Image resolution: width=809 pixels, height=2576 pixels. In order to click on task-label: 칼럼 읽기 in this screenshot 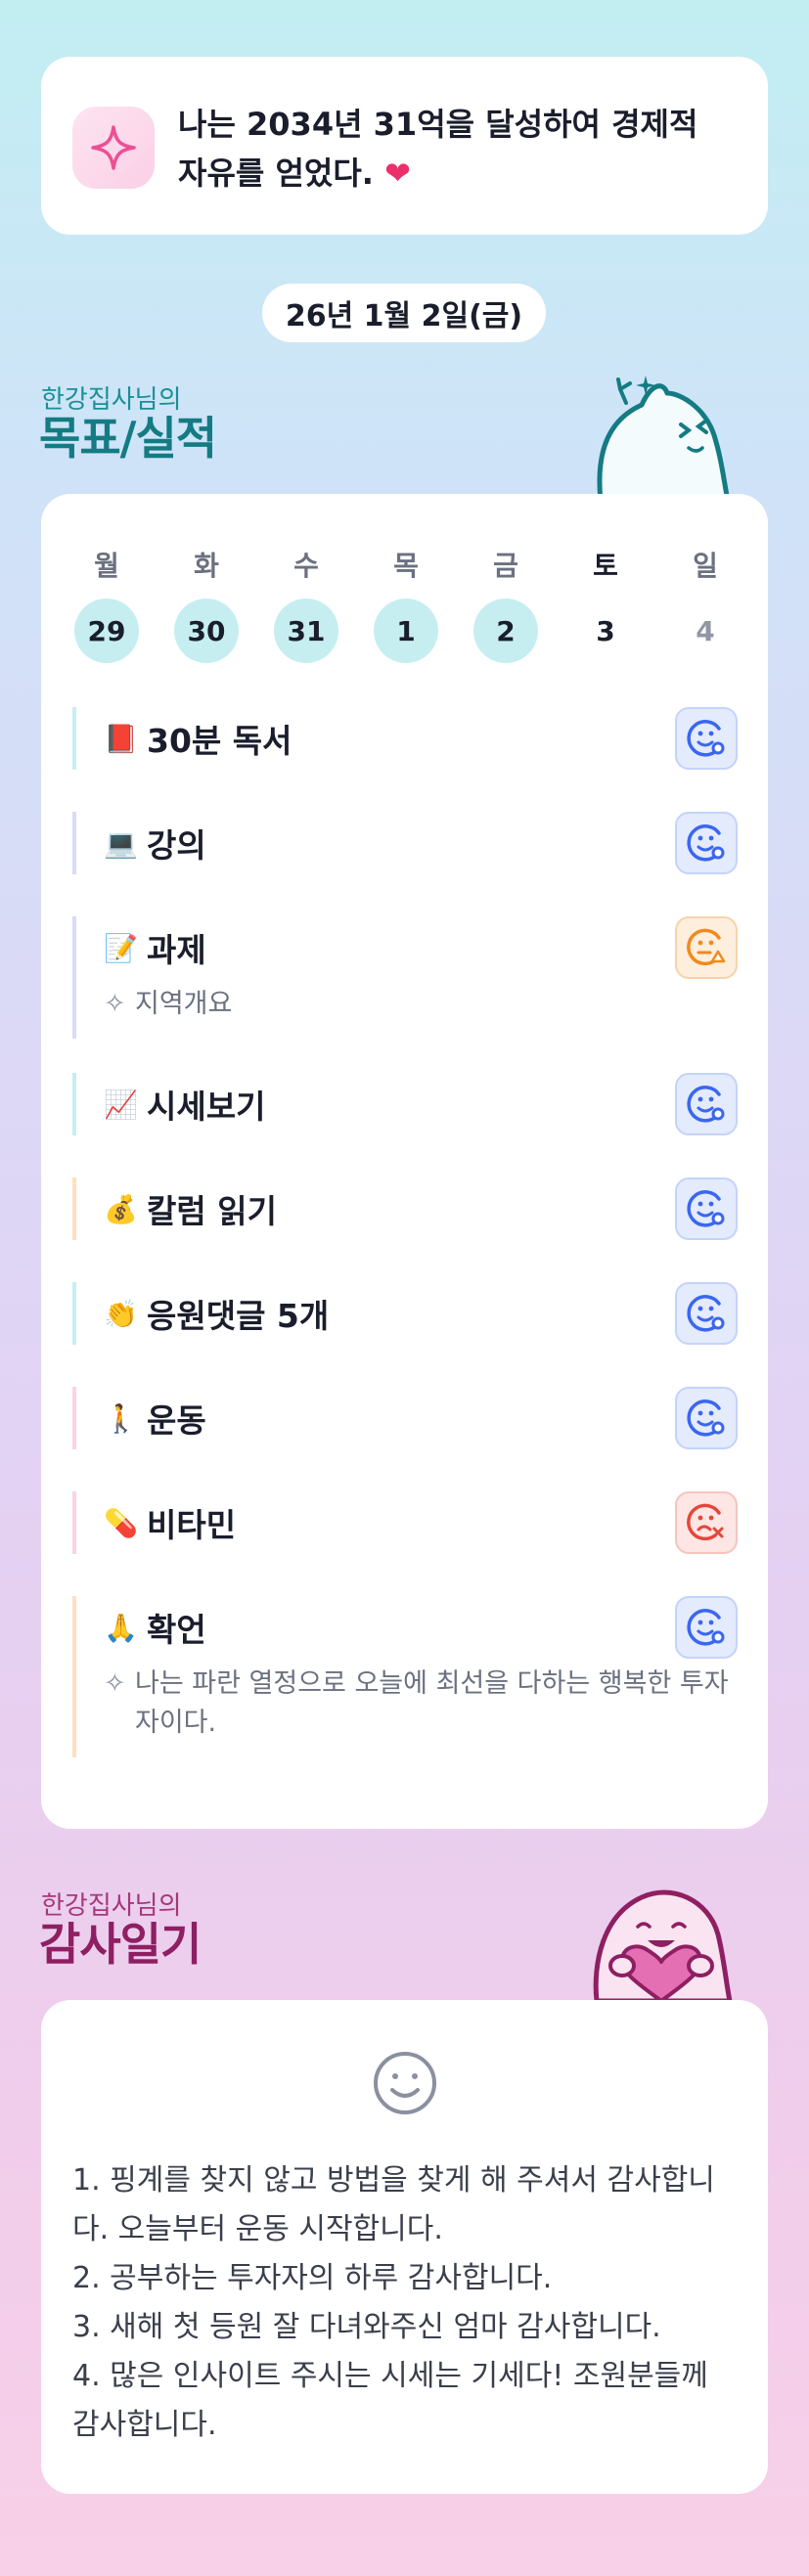, I will do `click(212, 1211)`.